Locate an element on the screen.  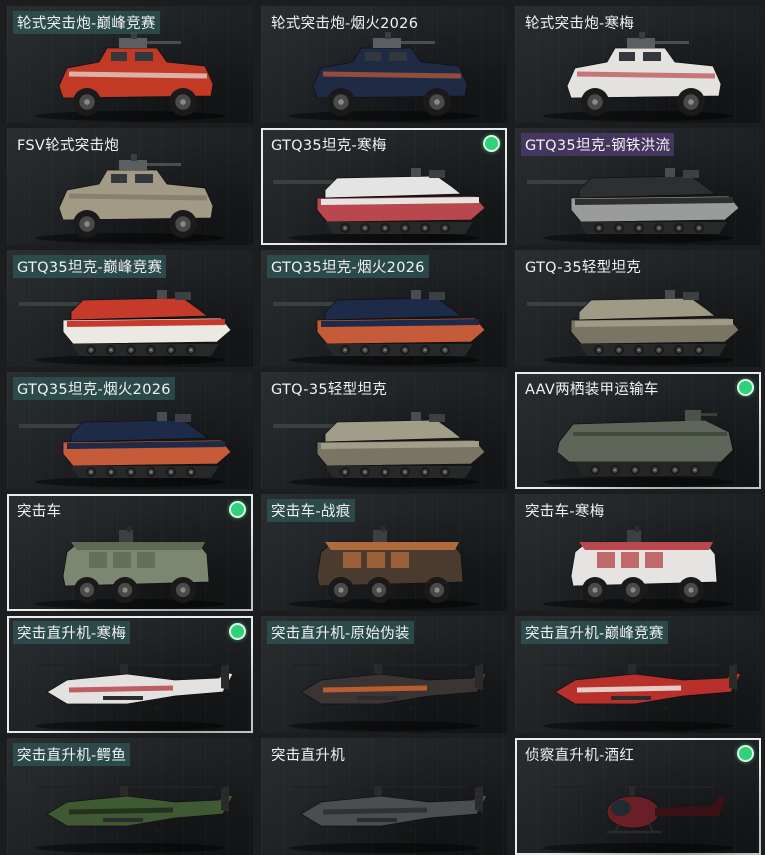
vehicle-skin-card: 轮式突击炮-烟火2026 is located at coordinates (384, 64).